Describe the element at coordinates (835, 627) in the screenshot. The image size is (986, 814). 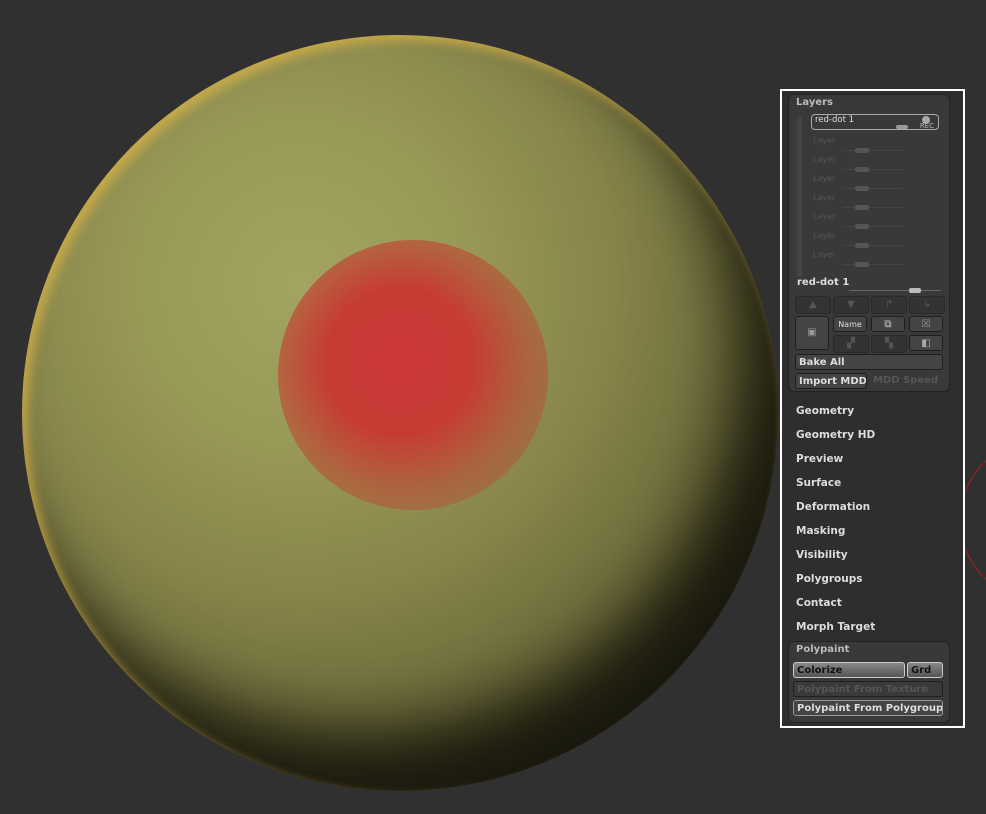
I see `menu-morph-target: Morph Target` at that location.